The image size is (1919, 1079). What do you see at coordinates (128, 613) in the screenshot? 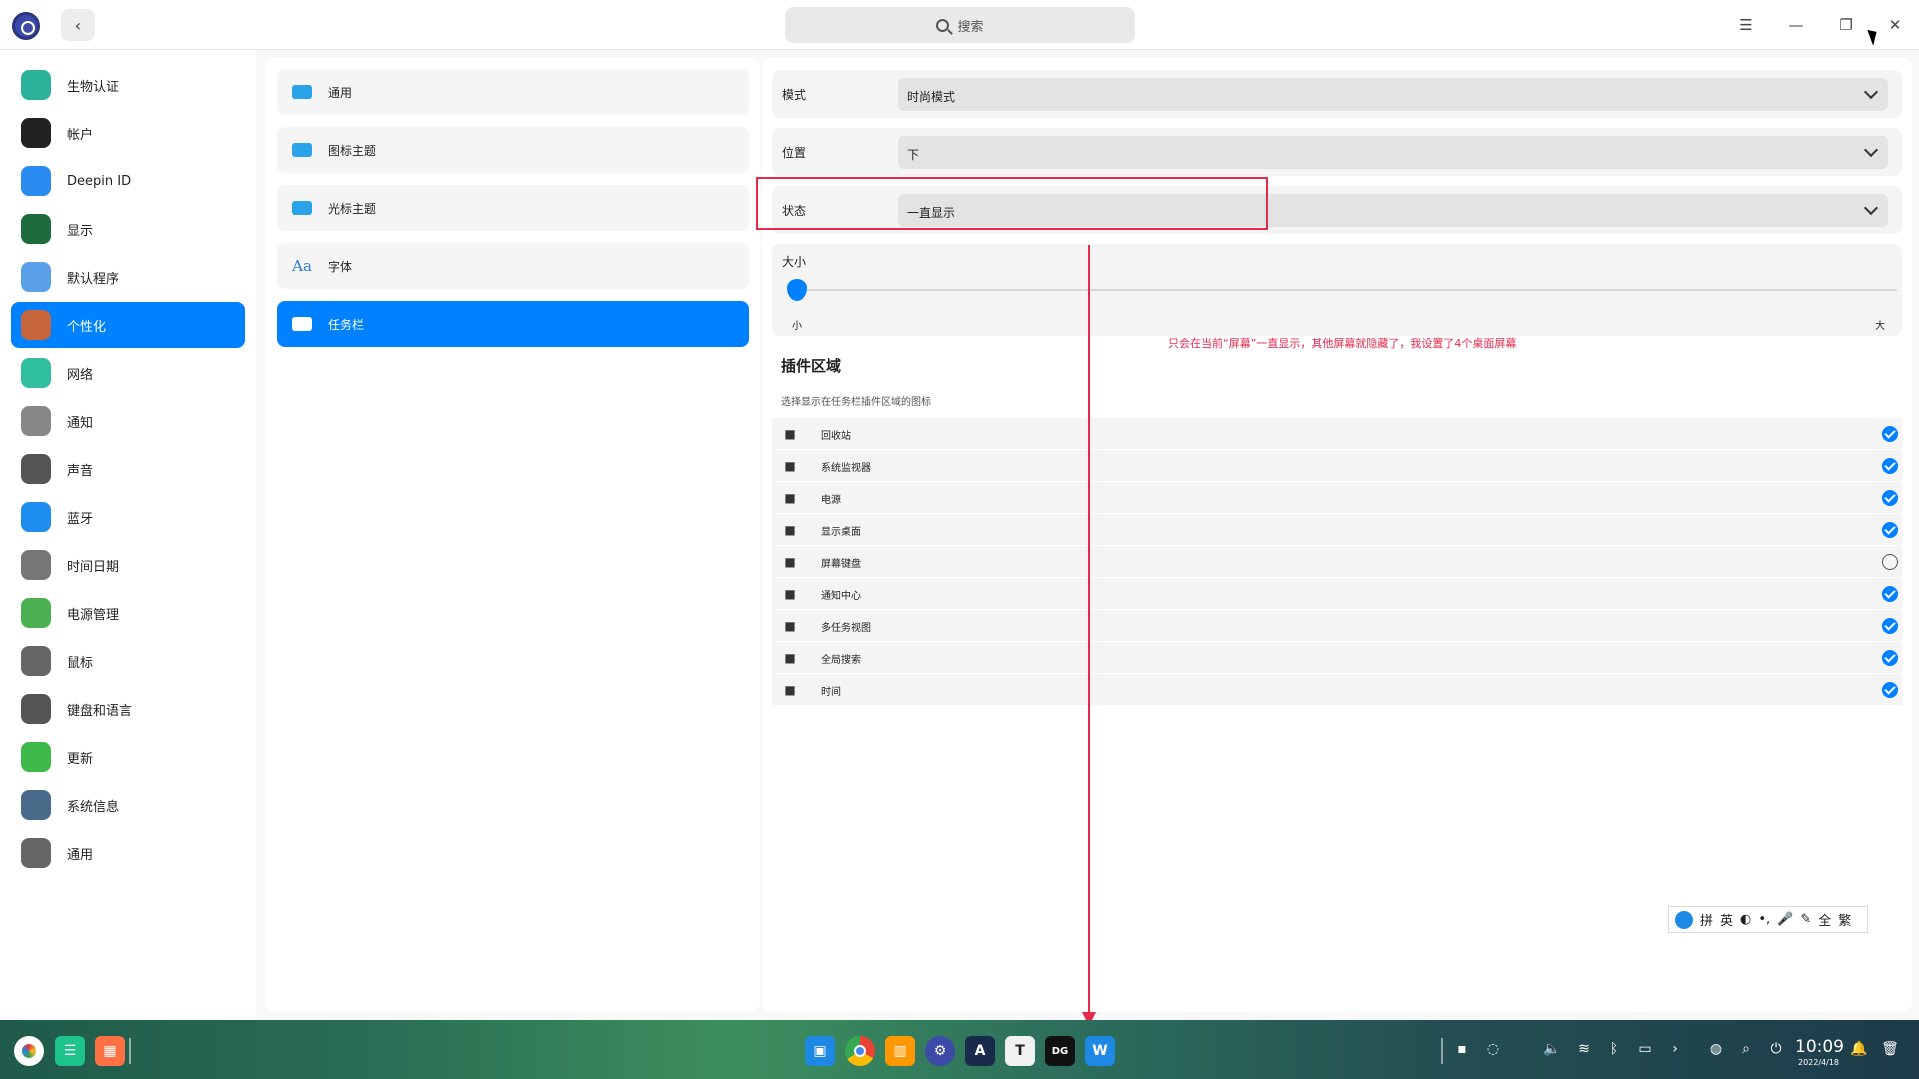
I see `sidebar-item-11: 电源管理` at bounding box center [128, 613].